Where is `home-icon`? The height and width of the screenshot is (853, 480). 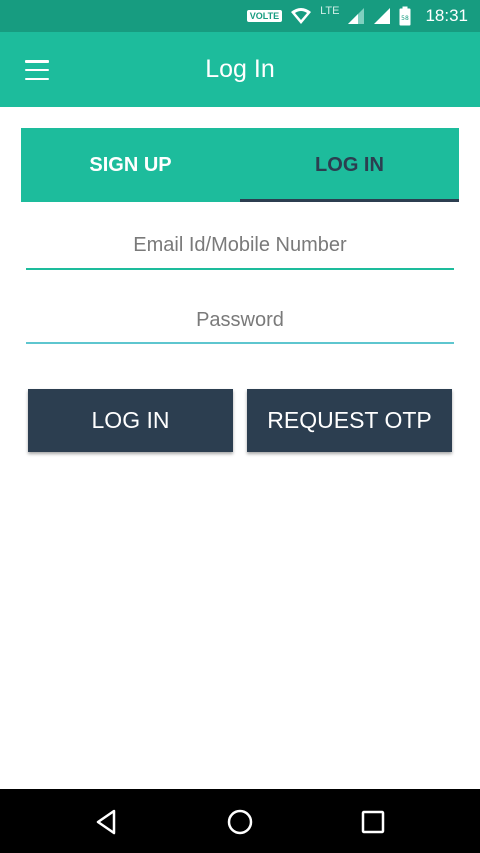 home-icon is located at coordinates (240, 822).